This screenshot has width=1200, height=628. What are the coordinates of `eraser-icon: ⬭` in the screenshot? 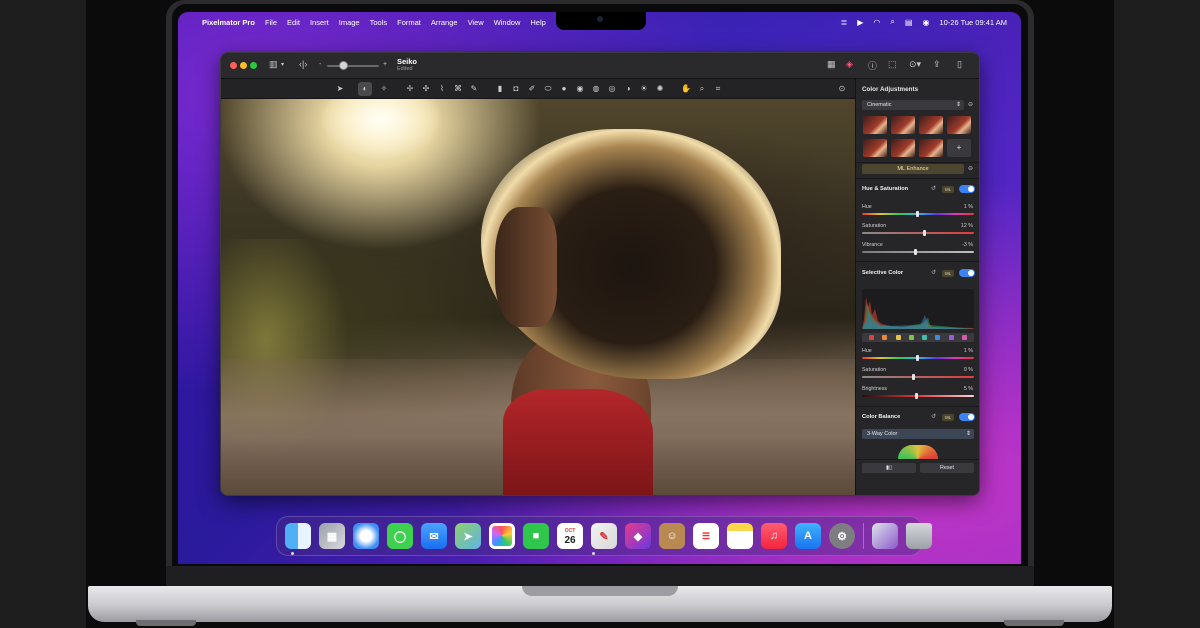 It's located at (548, 89).